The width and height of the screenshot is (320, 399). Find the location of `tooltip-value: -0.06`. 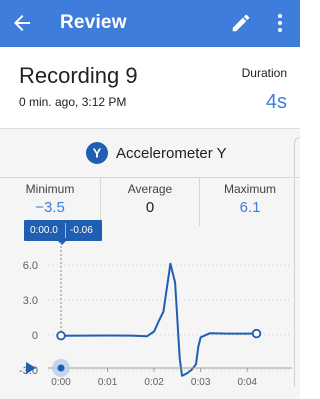

tooltip-value: -0.06 is located at coordinates (81, 230).